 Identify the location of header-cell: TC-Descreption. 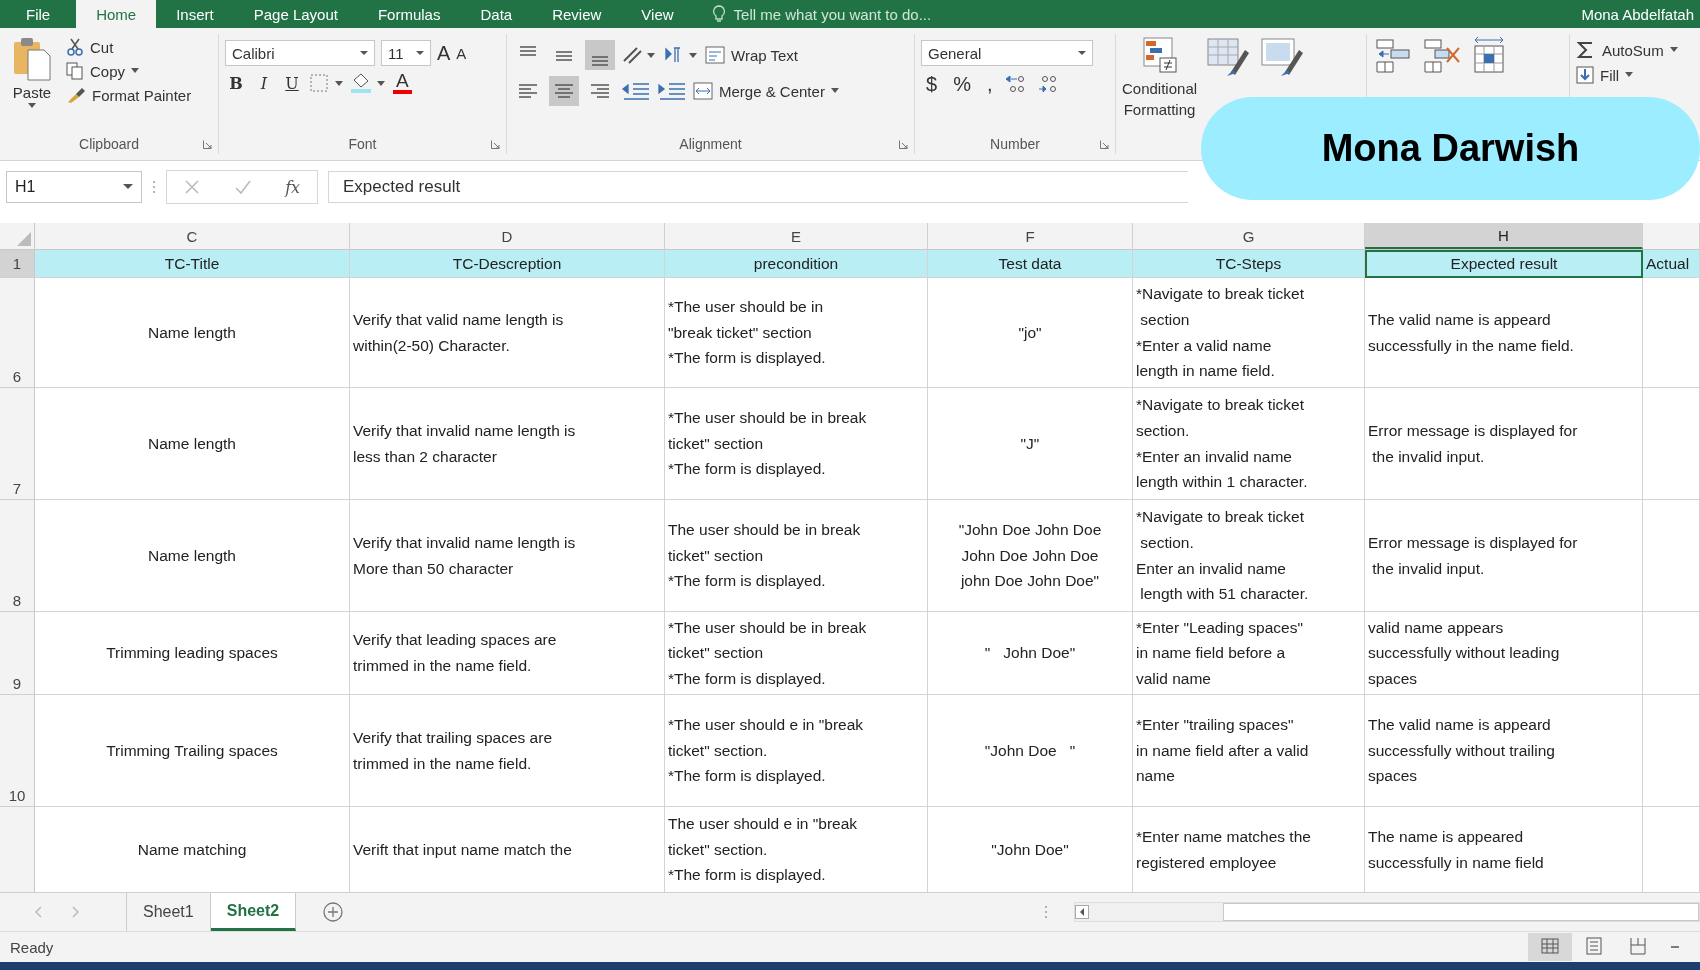
(507, 264).